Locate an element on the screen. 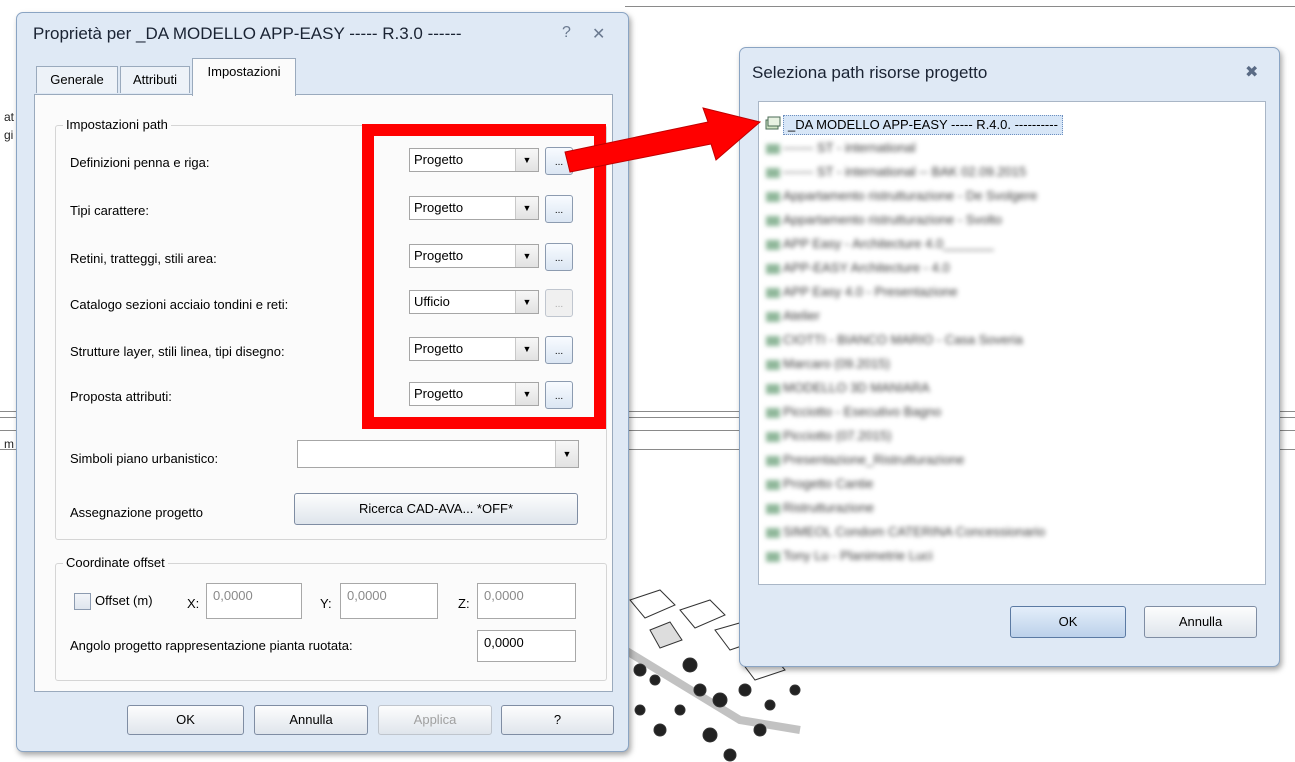 The image size is (1295, 762). simboli-combo: ▼ is located at coordinates (438, 454).